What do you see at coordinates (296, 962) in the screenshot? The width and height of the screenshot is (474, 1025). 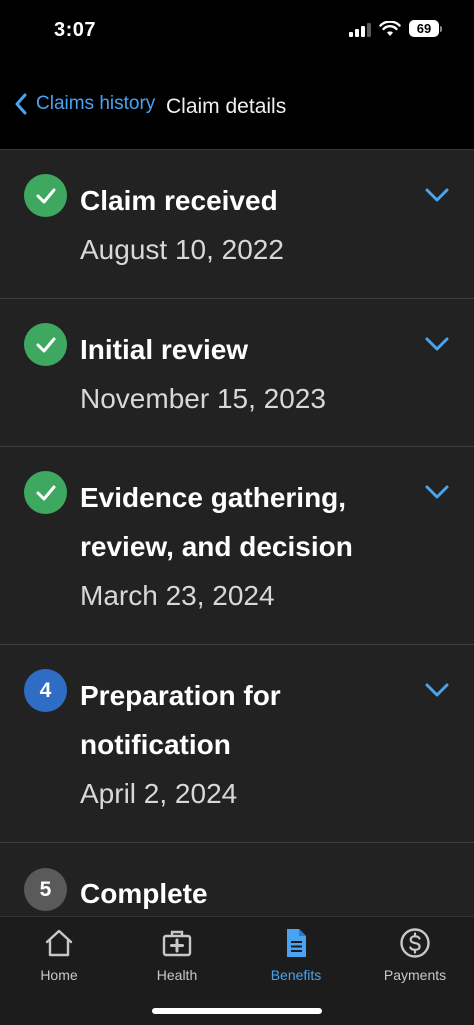 I see `tab-benefits: Benefits` at bounding box center [296, 962].